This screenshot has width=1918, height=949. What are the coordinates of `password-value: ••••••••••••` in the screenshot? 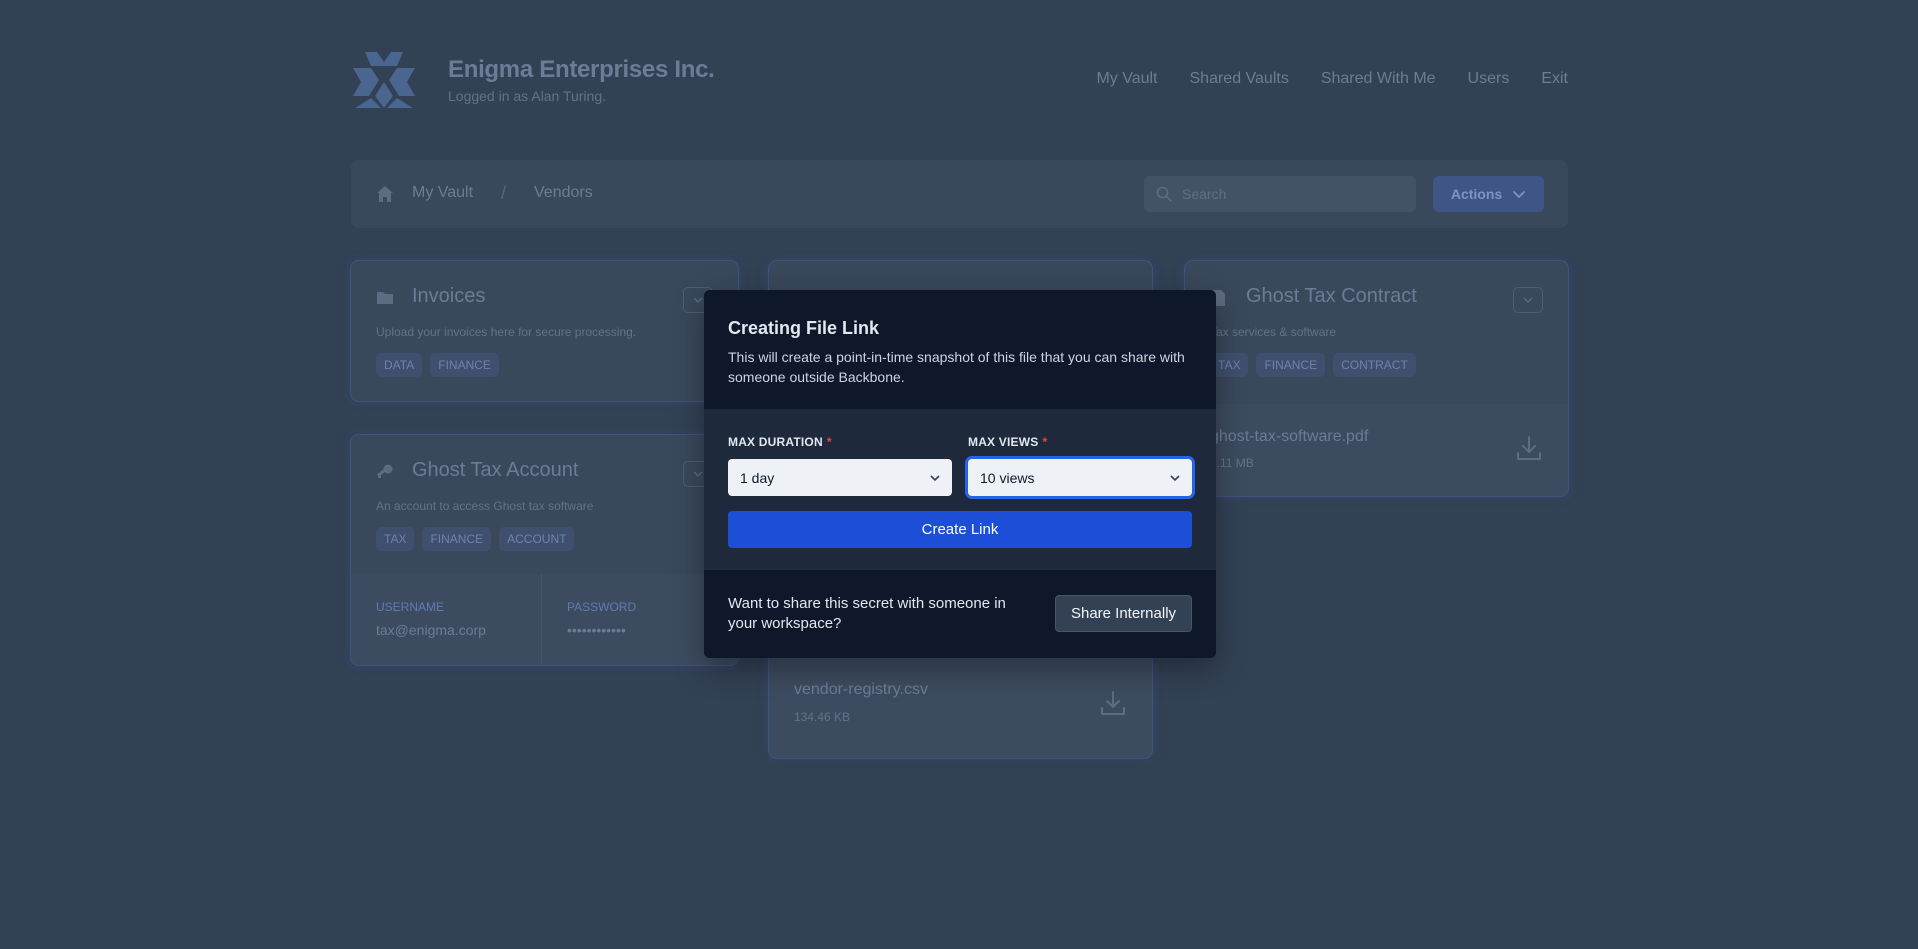 It's located at (596, 630).